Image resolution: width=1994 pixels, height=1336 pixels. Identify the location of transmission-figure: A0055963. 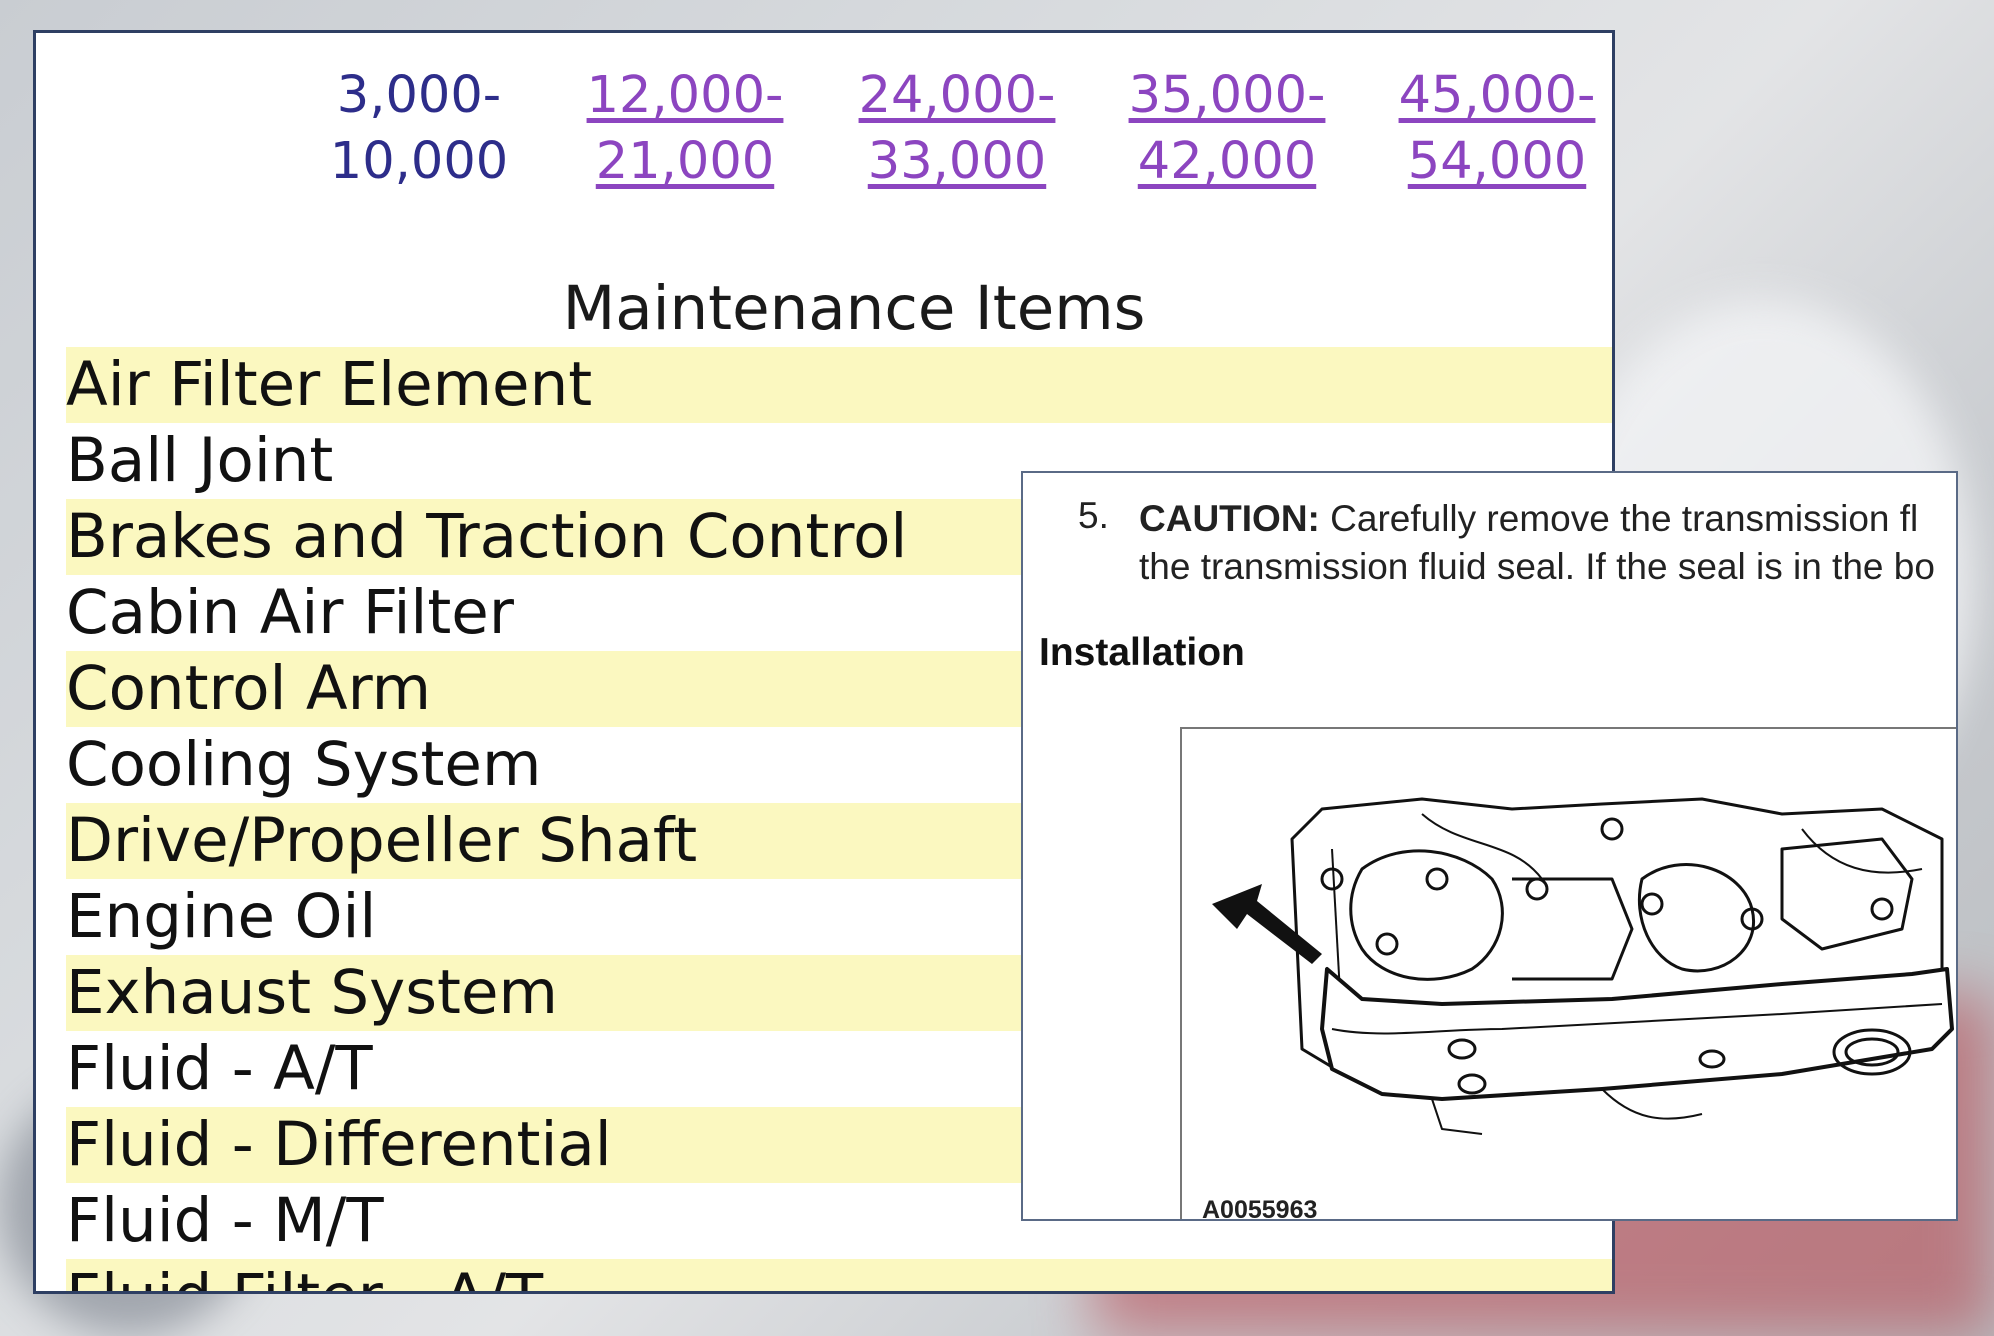
(1568, 974).